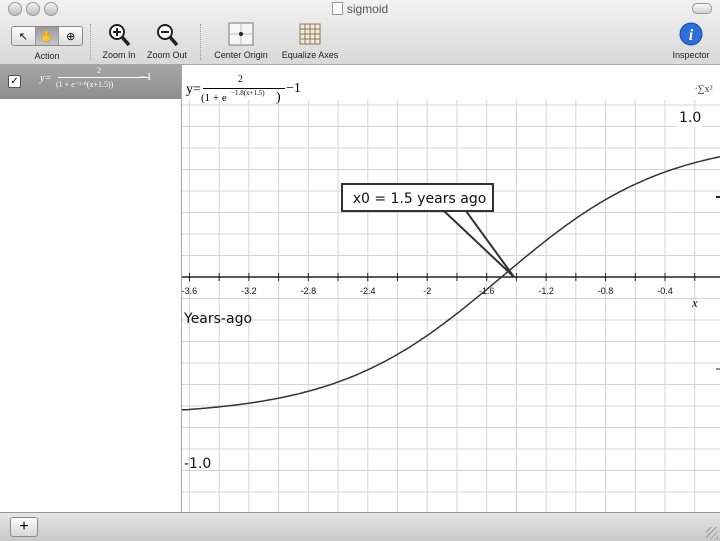 The height and width of the screenshot is (541, 720). What do you see at coordinates (665, 291) in the screenshot?
I see `x-tick-label: -0.4` at bounding box center [665, 291].